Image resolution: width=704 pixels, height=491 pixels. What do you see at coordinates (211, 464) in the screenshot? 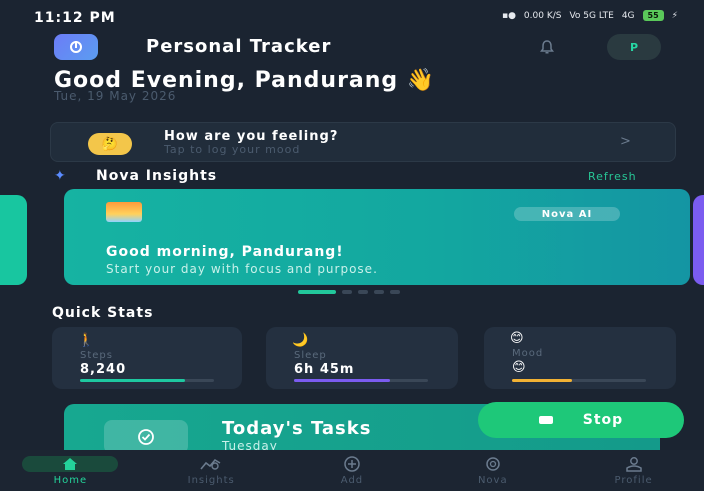
I see `insights-icon` at bounding box center [211, 464].